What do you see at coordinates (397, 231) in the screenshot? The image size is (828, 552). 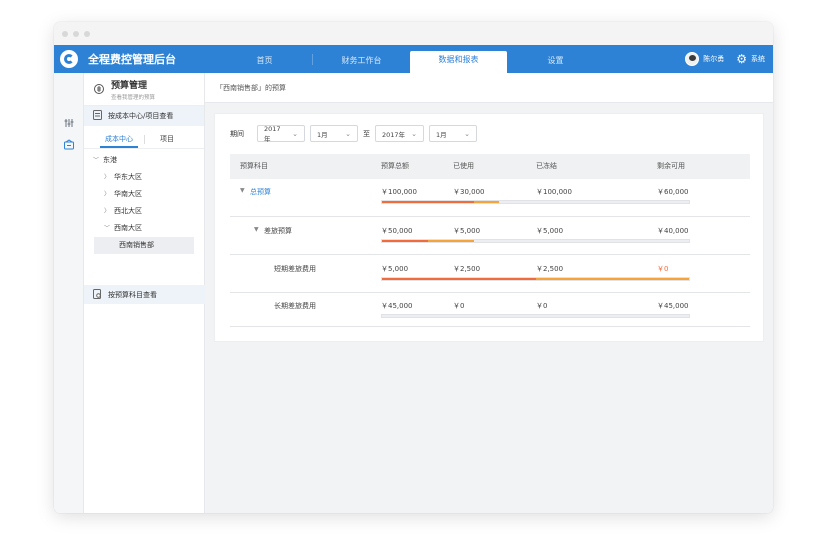 I see `row-total: ￥50,000` at bounding box center [397, 231].